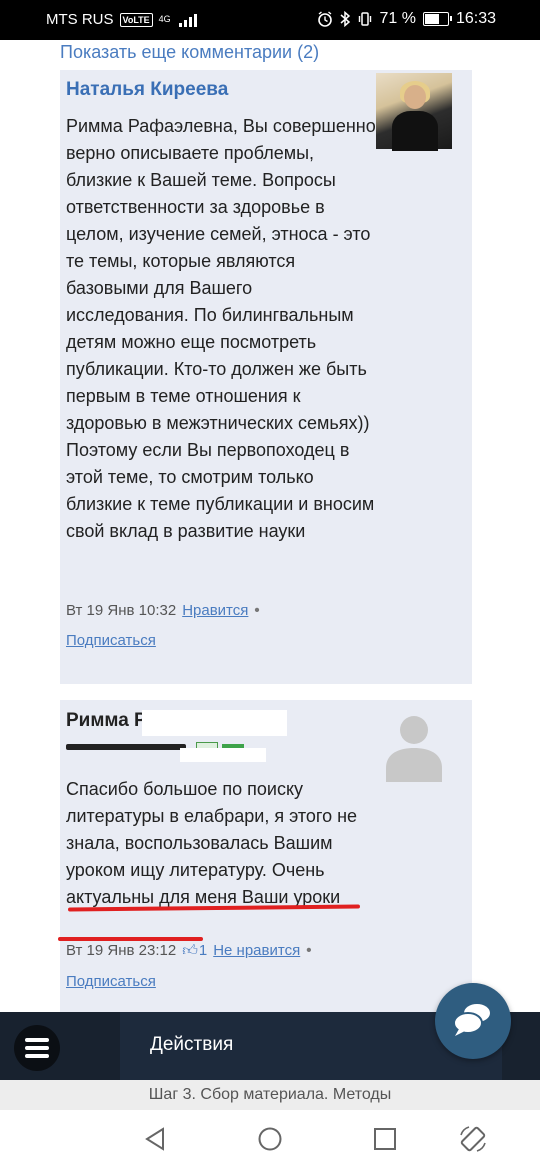 This screenshot has height=1170, width=540. What do you see at coordinates (397, 18) in the screenshot?
I see `battery-percent: 71 %` at bounding box center [397, 18].